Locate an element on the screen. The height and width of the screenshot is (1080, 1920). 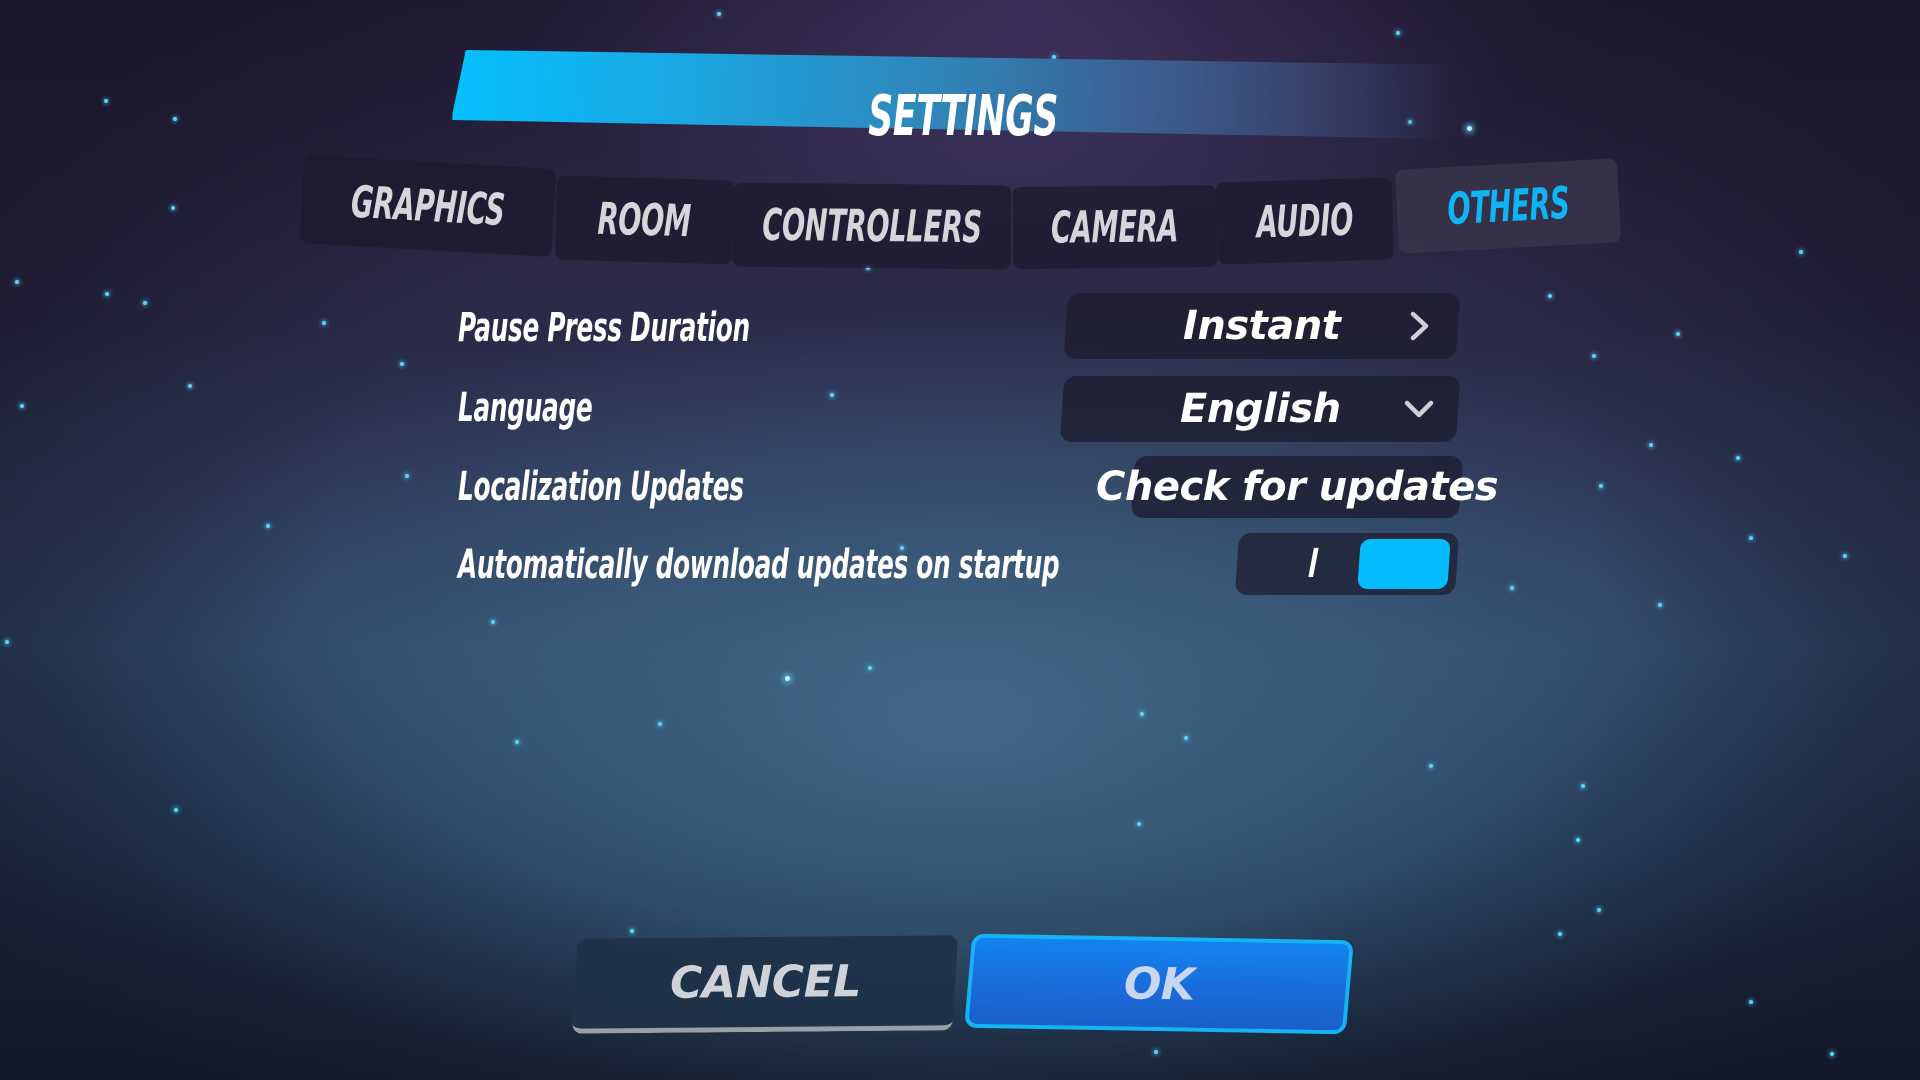
check-for-updates-button: Check for updates is located at coordinates (1297, 487).